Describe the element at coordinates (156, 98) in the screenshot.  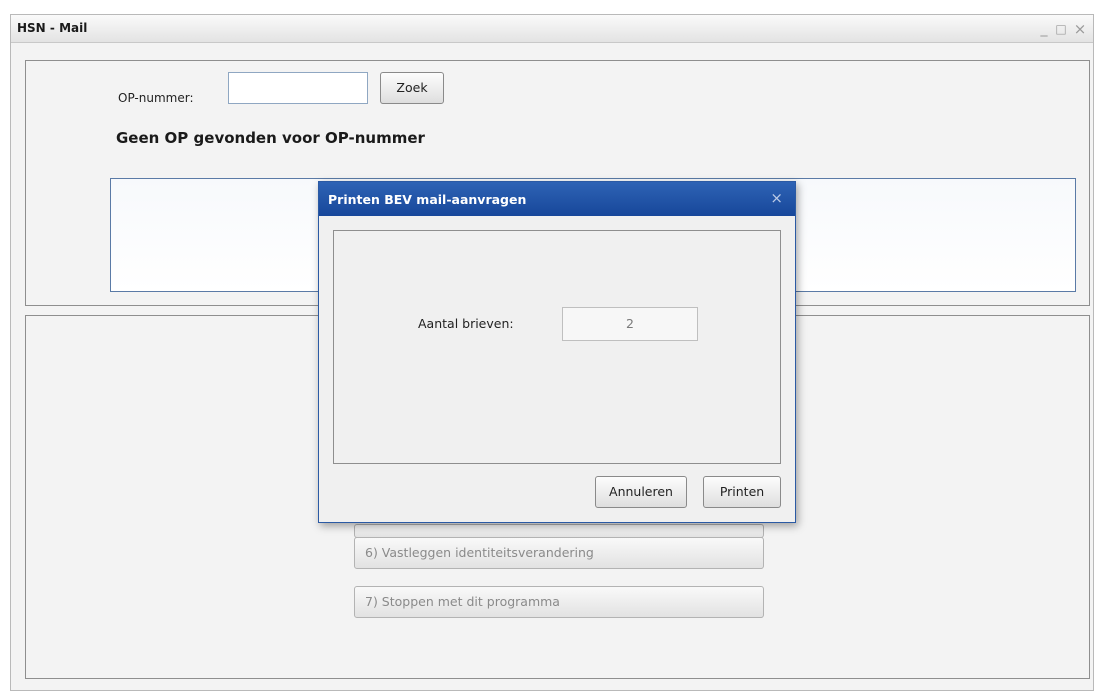
I see `op-number-label: OP-nummer:` at that location.